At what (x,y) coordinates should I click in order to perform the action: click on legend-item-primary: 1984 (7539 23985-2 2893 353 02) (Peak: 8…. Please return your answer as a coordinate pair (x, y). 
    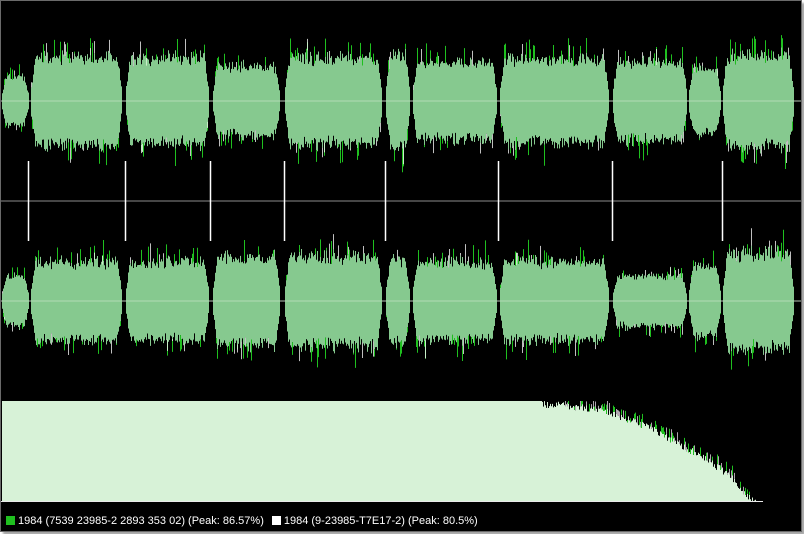
    Looking at the image, I should click on (135, 521).